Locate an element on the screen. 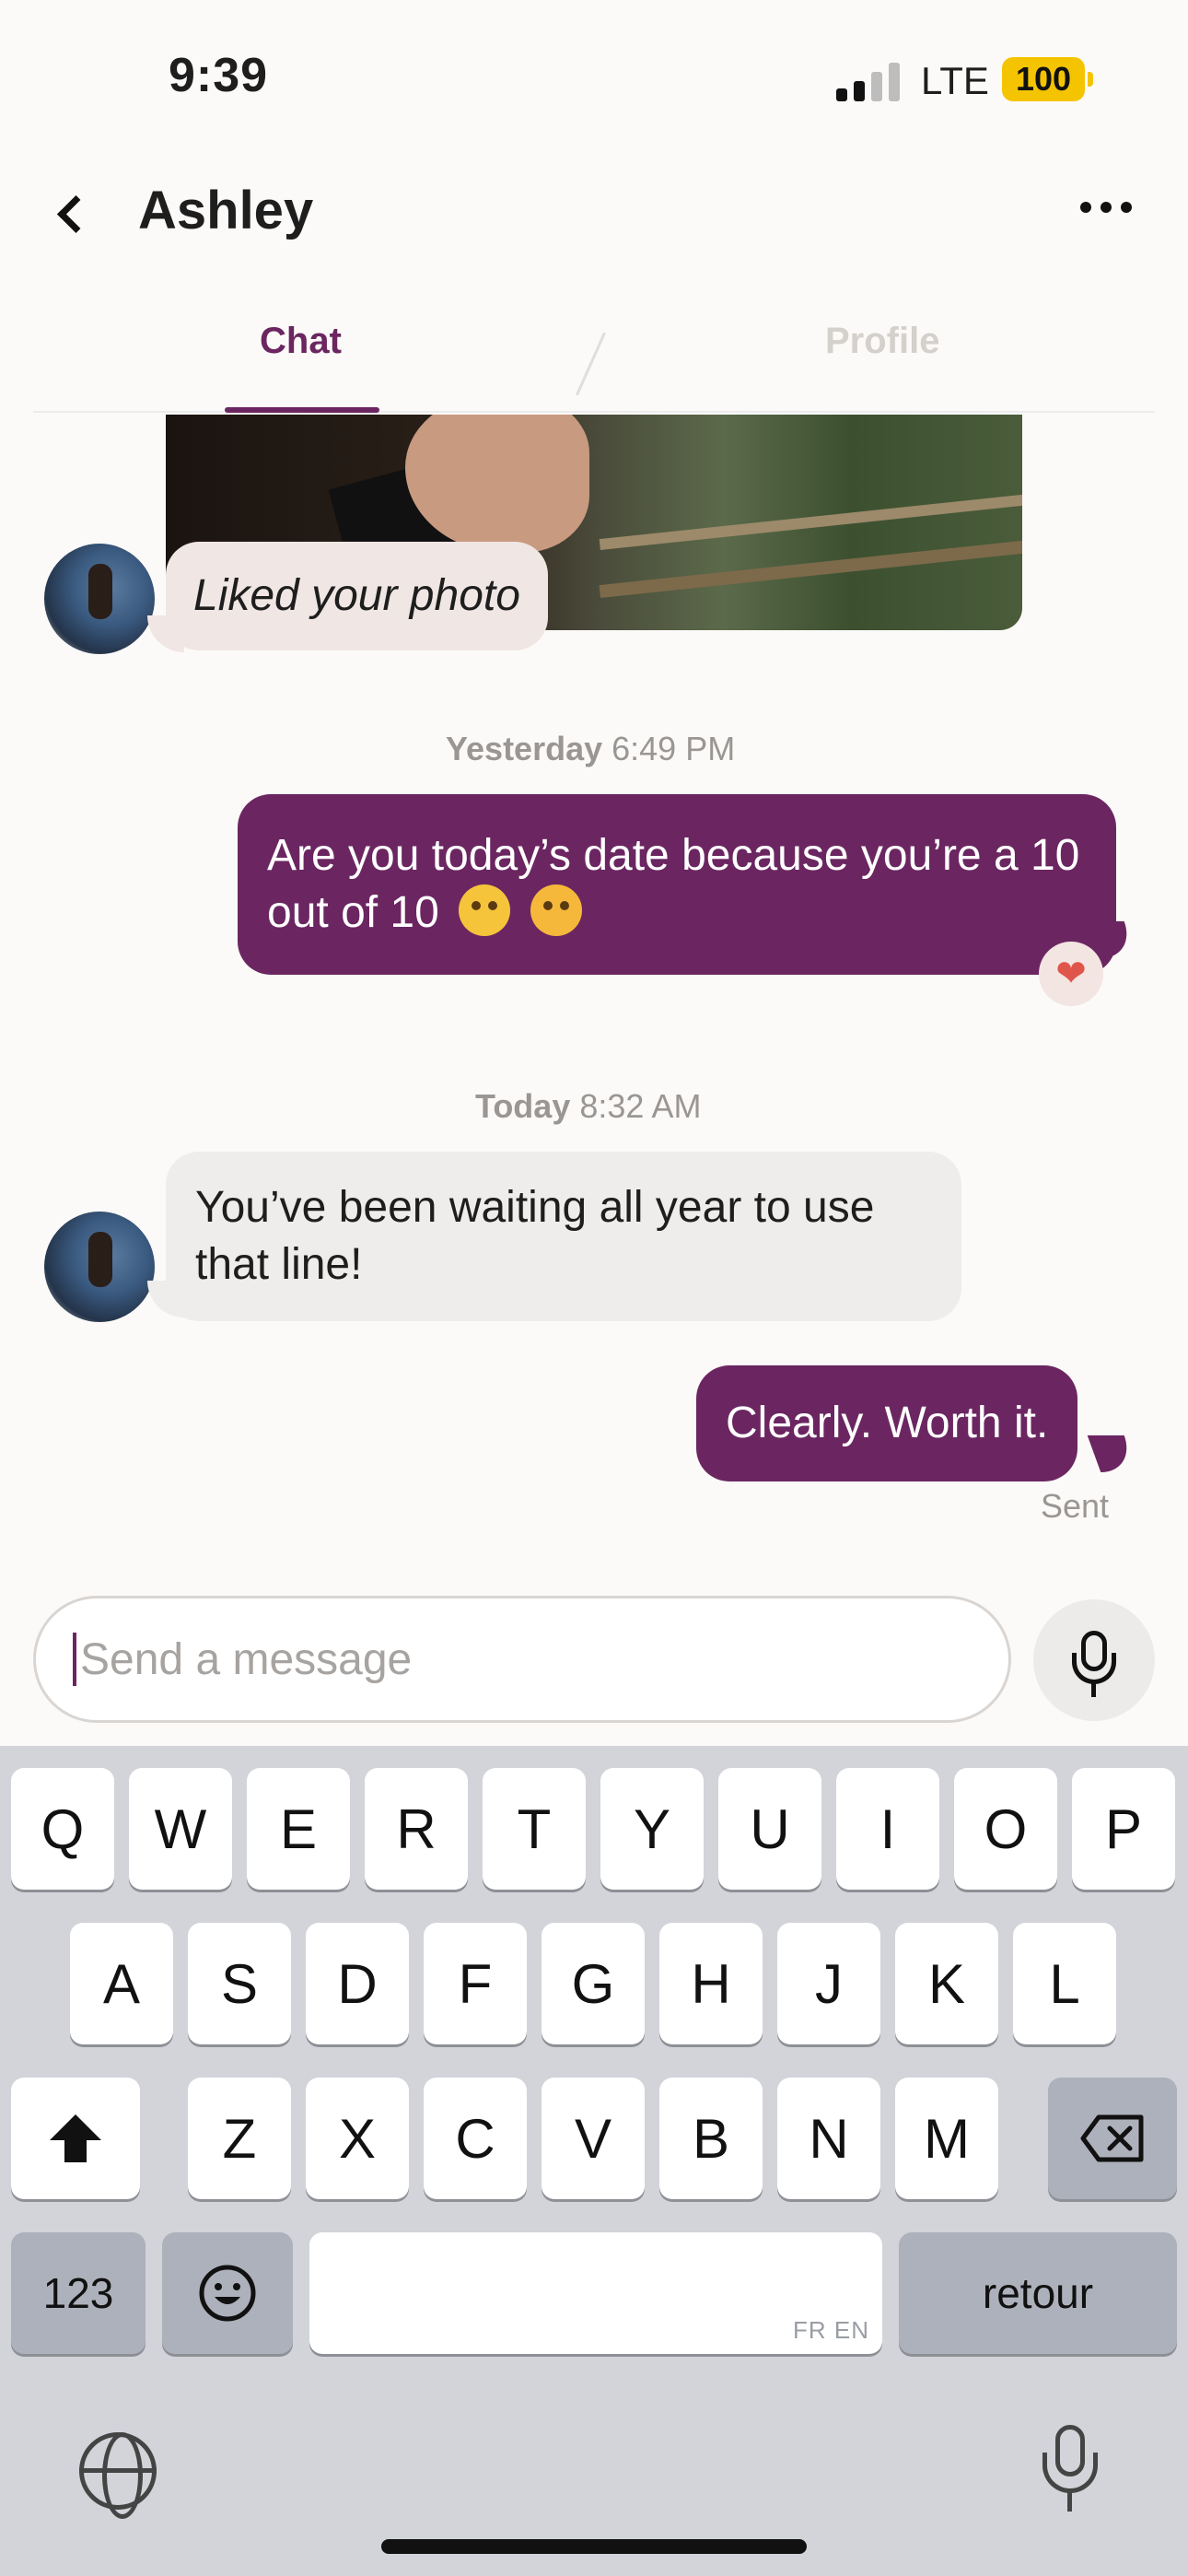 Image resolution: width=1188 pixels, height=2576 pixels. tab-chat: Chat is located at coordinates (301, 341).